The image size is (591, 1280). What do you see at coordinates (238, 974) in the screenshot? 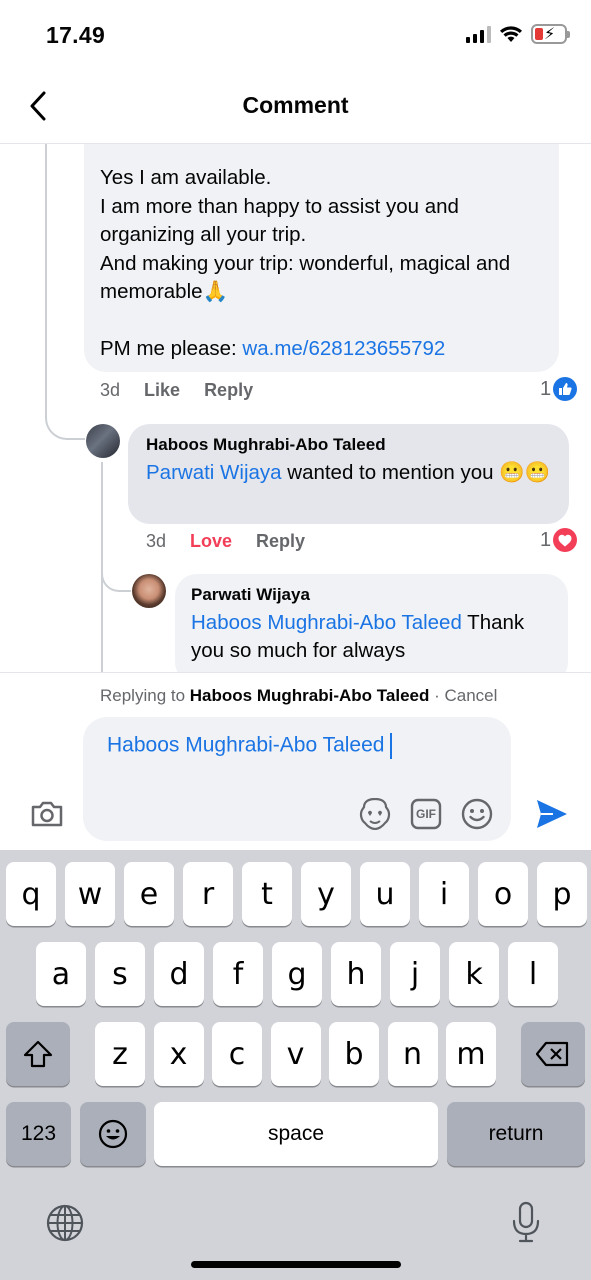
I see `key-f: f` at bounding box center [238, 974].